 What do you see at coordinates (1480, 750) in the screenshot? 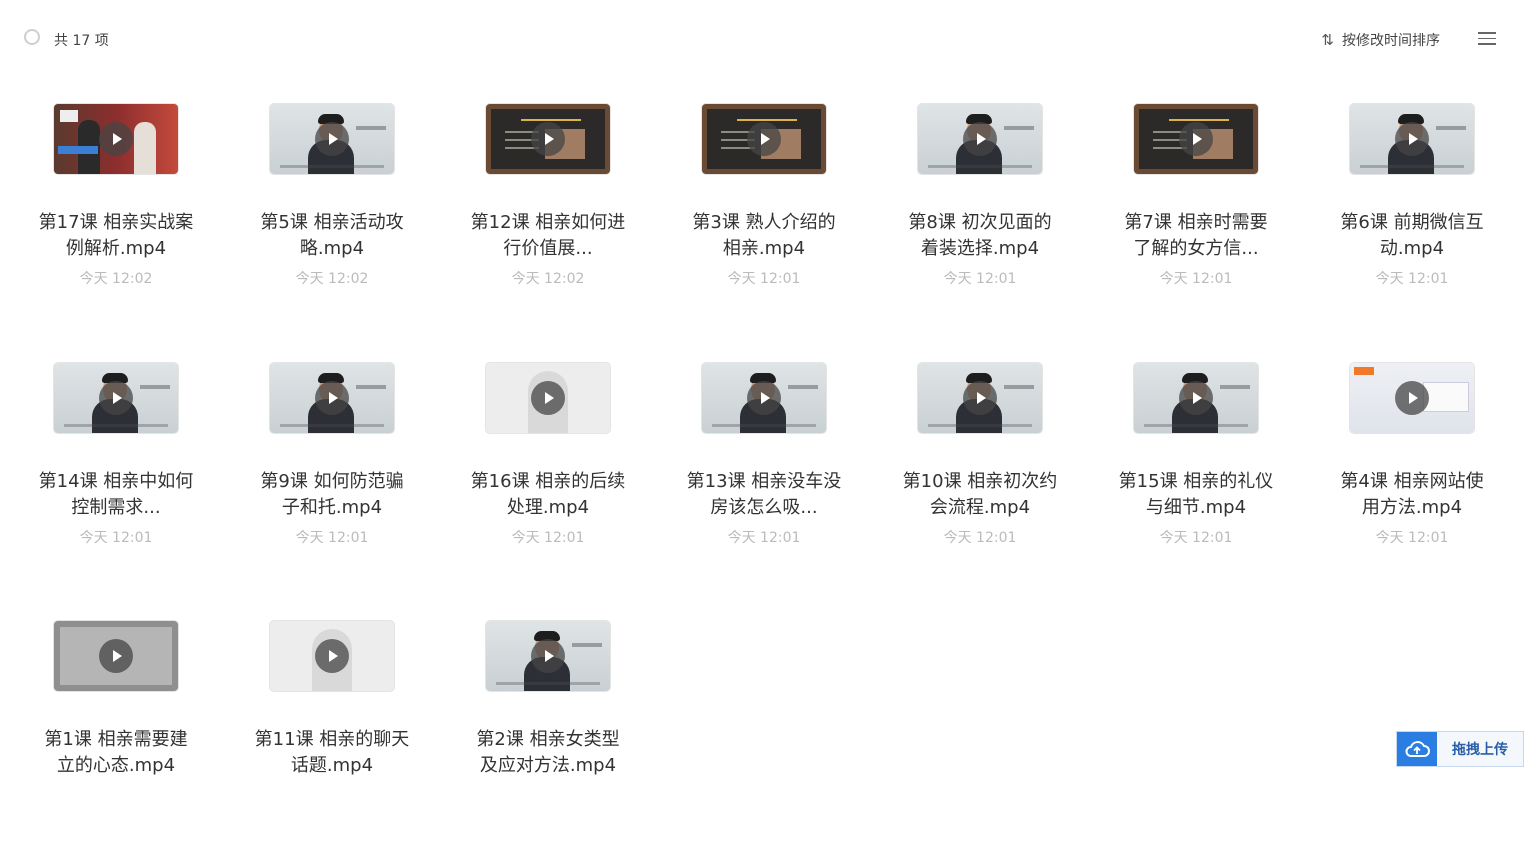
I see `upload-label: 拖拽上传` at bounding box center [1480, 750].